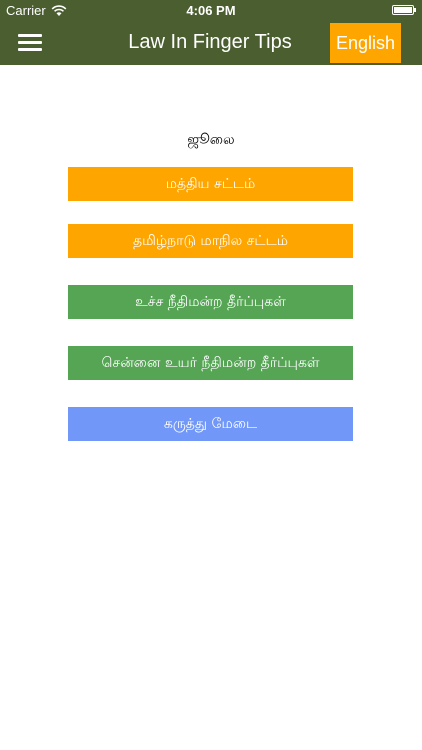  What do you see at coordinates (210, 302) in the screenshot?
I see `supreme-court-judgments-button: உச்ச நீதிமன்ற தீர்ப்புகள்` at bounding box center [210, 302].